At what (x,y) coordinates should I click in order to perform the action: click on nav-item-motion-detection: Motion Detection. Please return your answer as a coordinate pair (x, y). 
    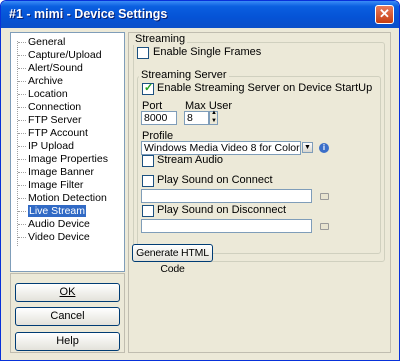
    Looking at the image, I should click on (62, 198).